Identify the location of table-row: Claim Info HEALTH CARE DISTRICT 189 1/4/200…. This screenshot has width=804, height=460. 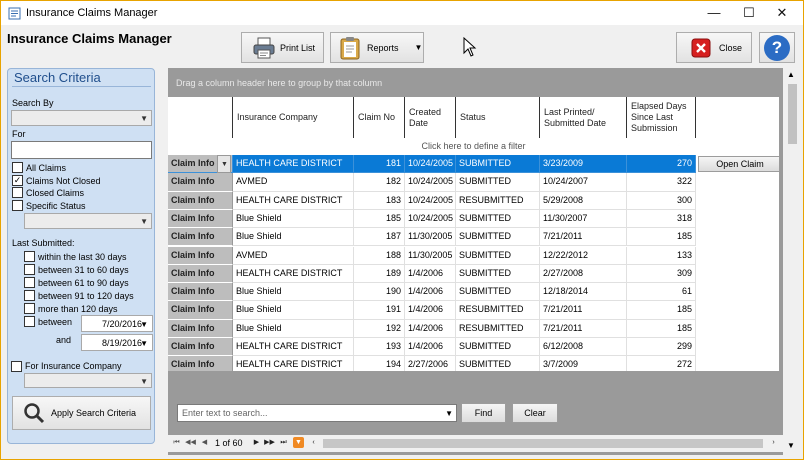
(473, 274).